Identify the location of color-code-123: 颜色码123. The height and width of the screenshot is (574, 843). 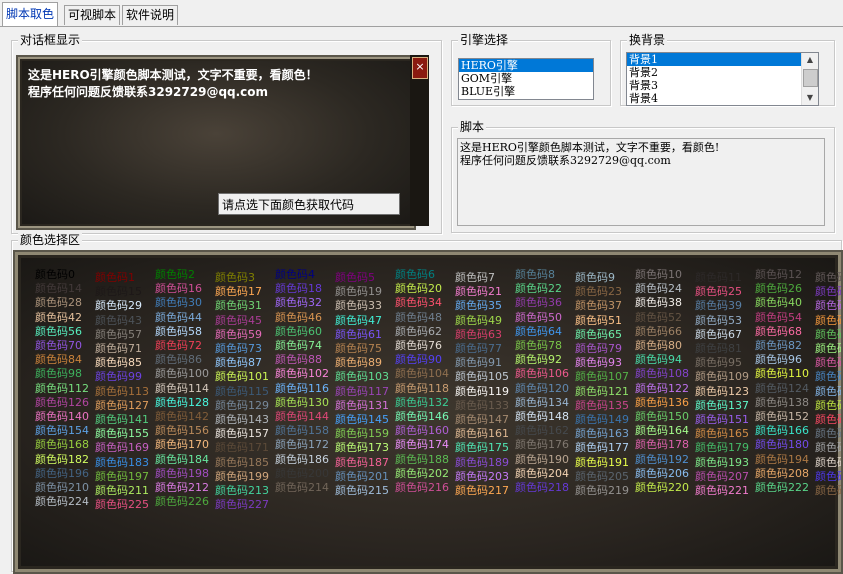
(722, 391).